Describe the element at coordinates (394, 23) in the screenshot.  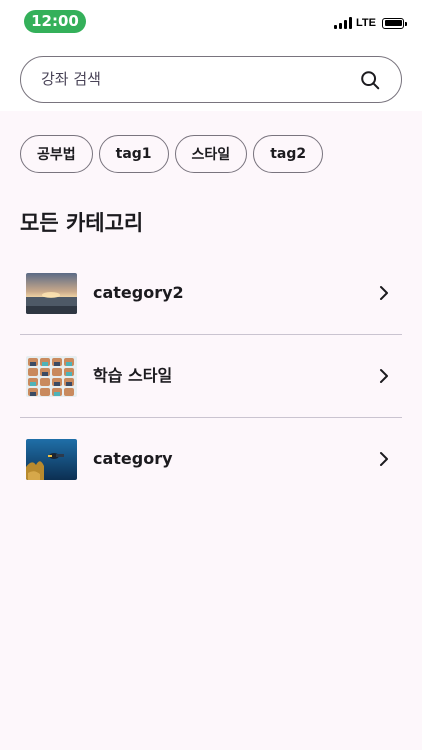
I see `battery-icon` at that location.